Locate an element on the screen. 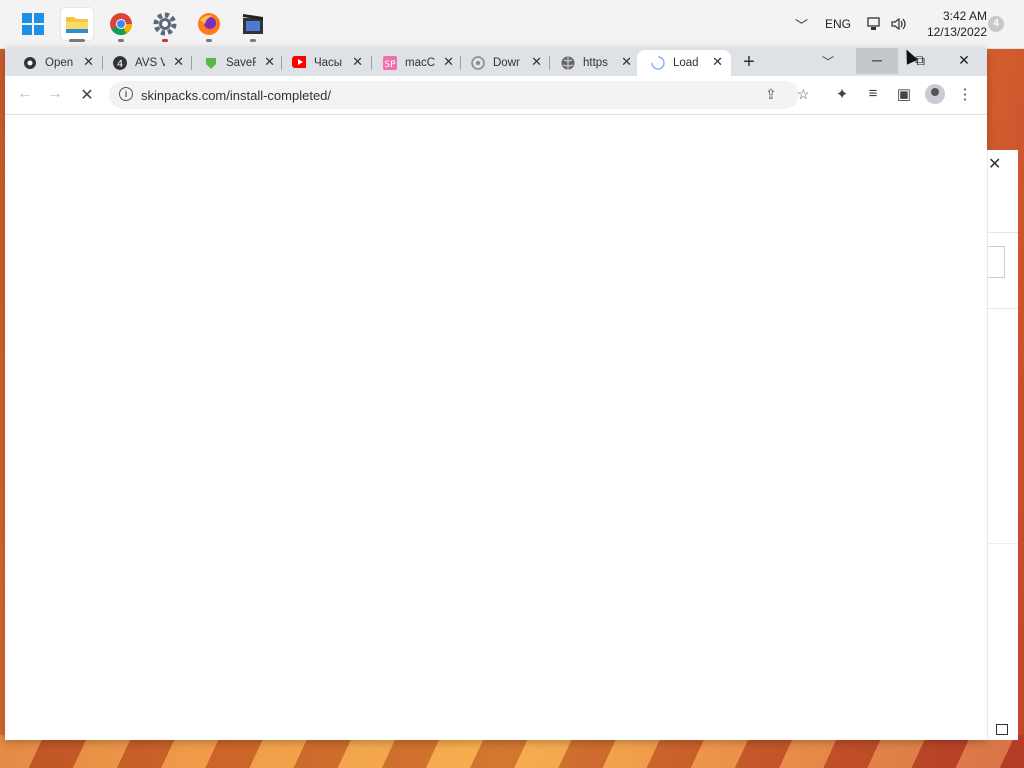  youtube-icon is located at coordinates (299, 62).